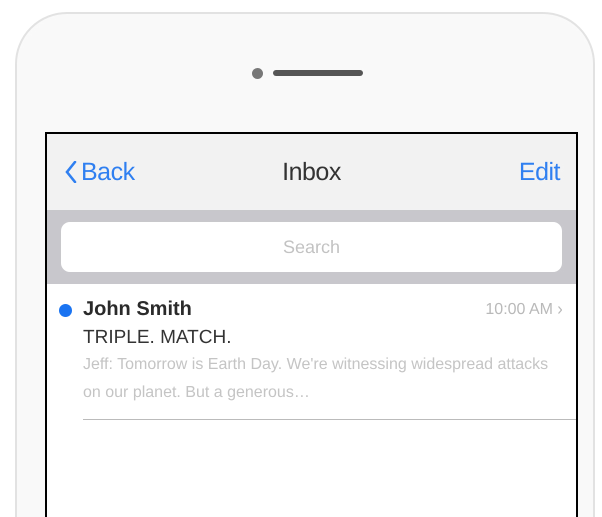 The image size is (602, 517). What do you see at coordinates (560, 310) in the screenshot?
I see `chevron-right-icon` at bounding box center [560, 310].